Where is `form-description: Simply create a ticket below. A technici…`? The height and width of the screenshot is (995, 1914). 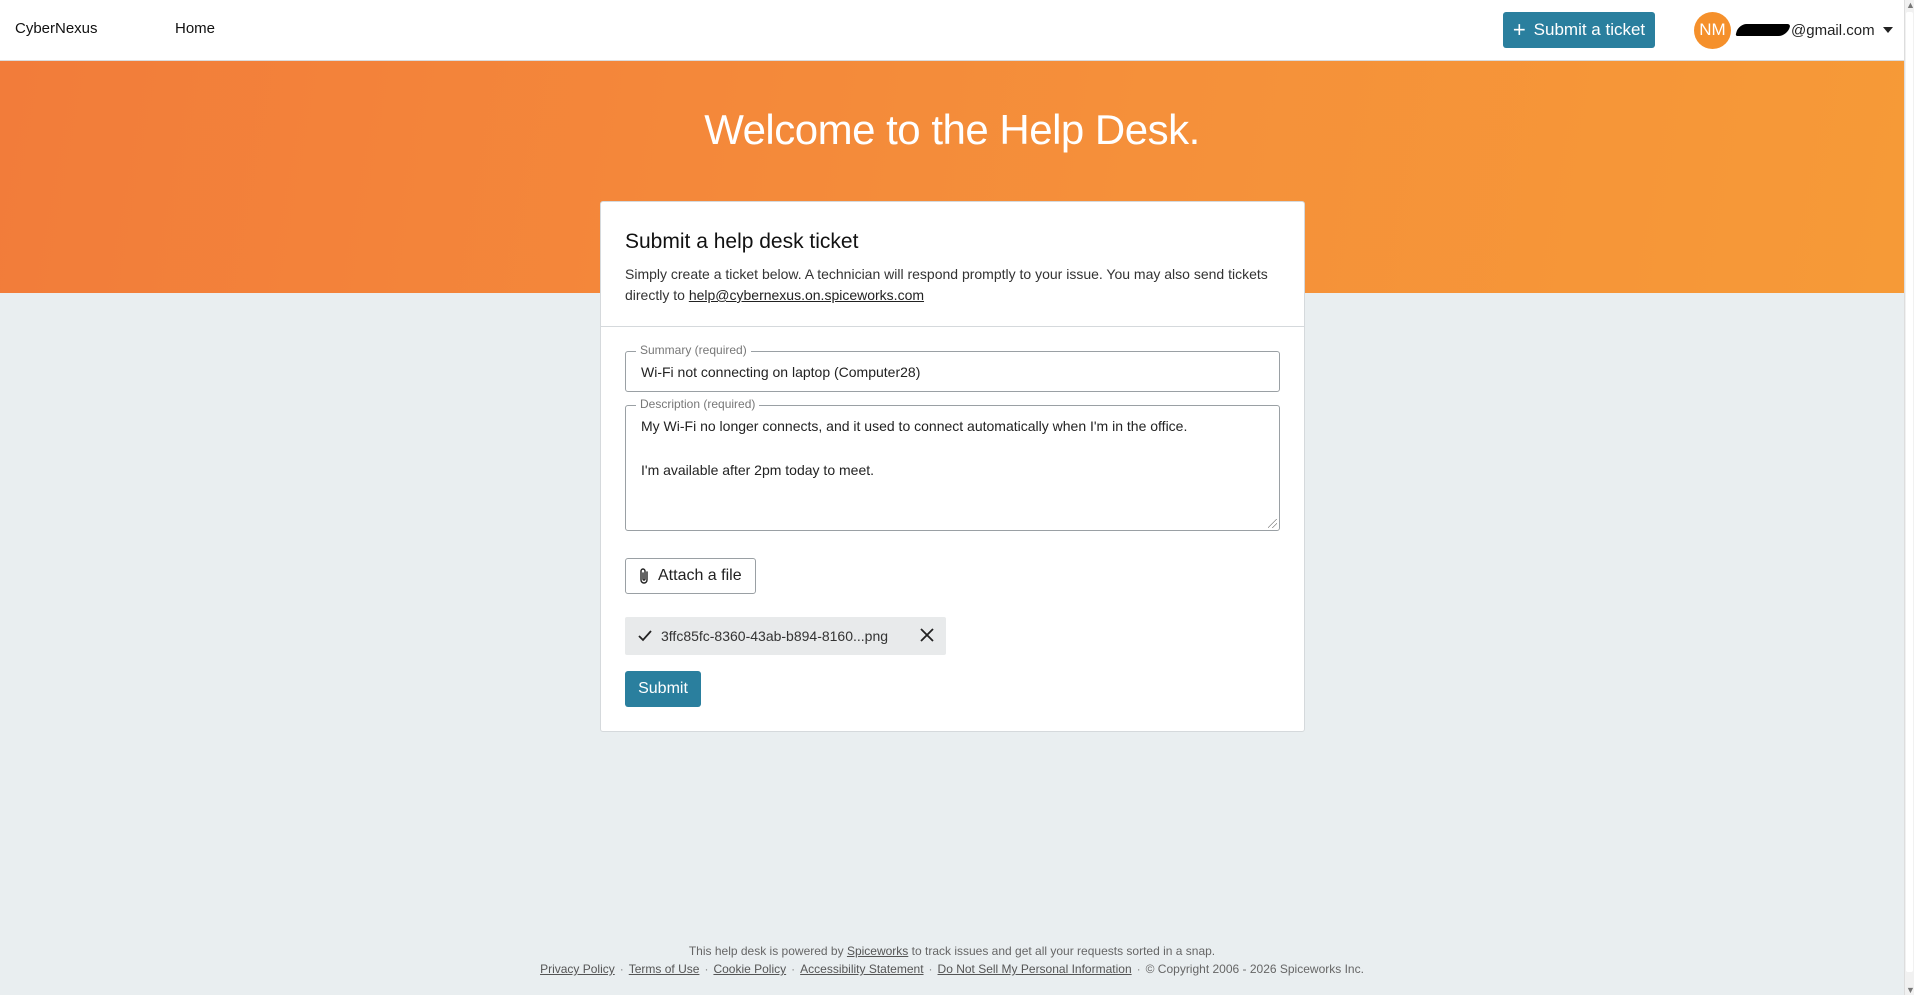
form-description: Simply create a ticket below. A technici… is located at coordinates (952, 285).